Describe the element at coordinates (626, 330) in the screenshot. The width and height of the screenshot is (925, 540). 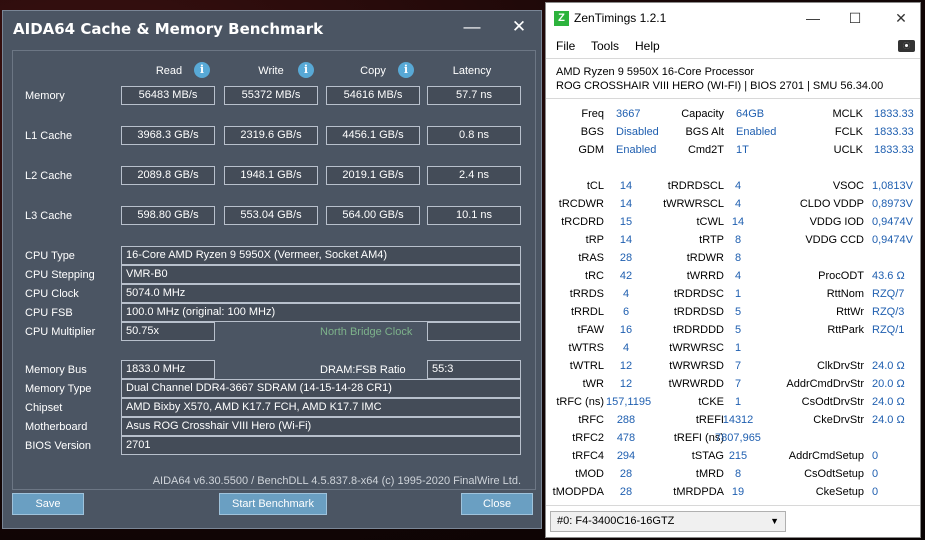
I see `timing-value: 16` at that location.